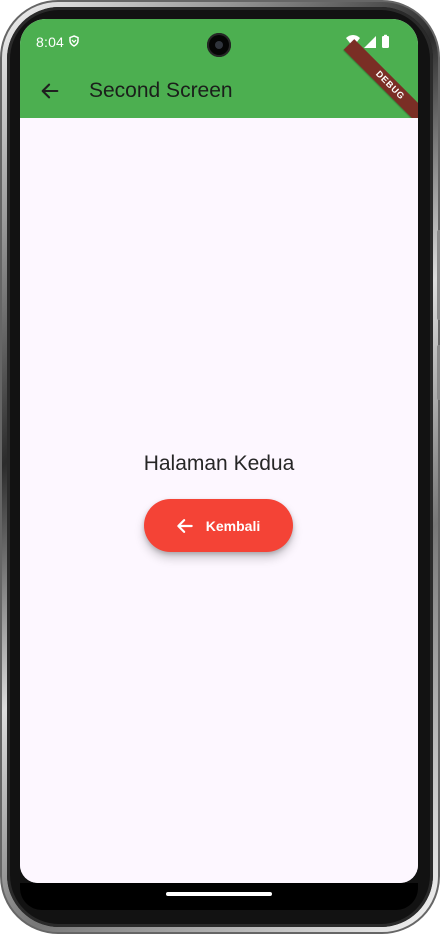 The image size is (440, 934). I want to click on camera-hole, so click(219, 45).